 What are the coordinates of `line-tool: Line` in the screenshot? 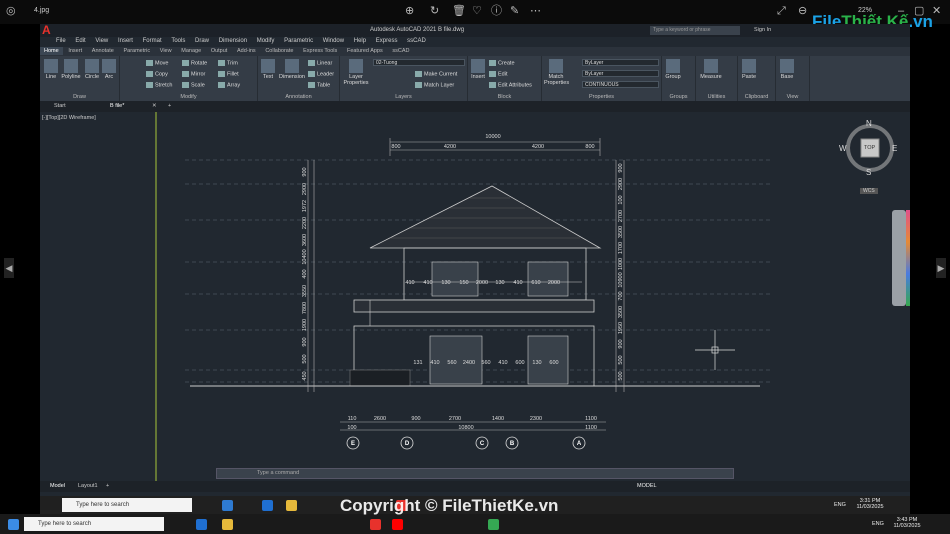 It's located at (51, 69).